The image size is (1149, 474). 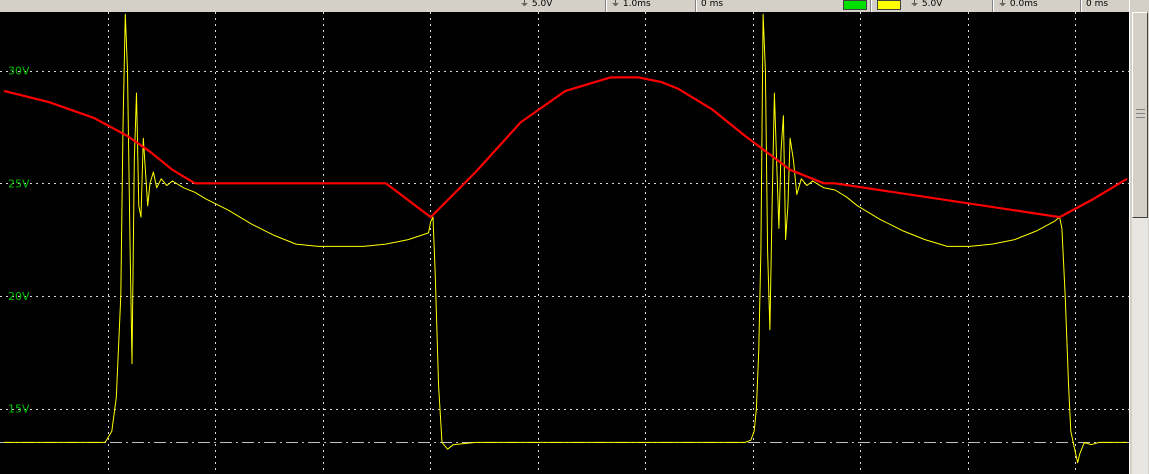 I want to click on ch2-volts-value: 5.0V, so click(x=932, y=4).